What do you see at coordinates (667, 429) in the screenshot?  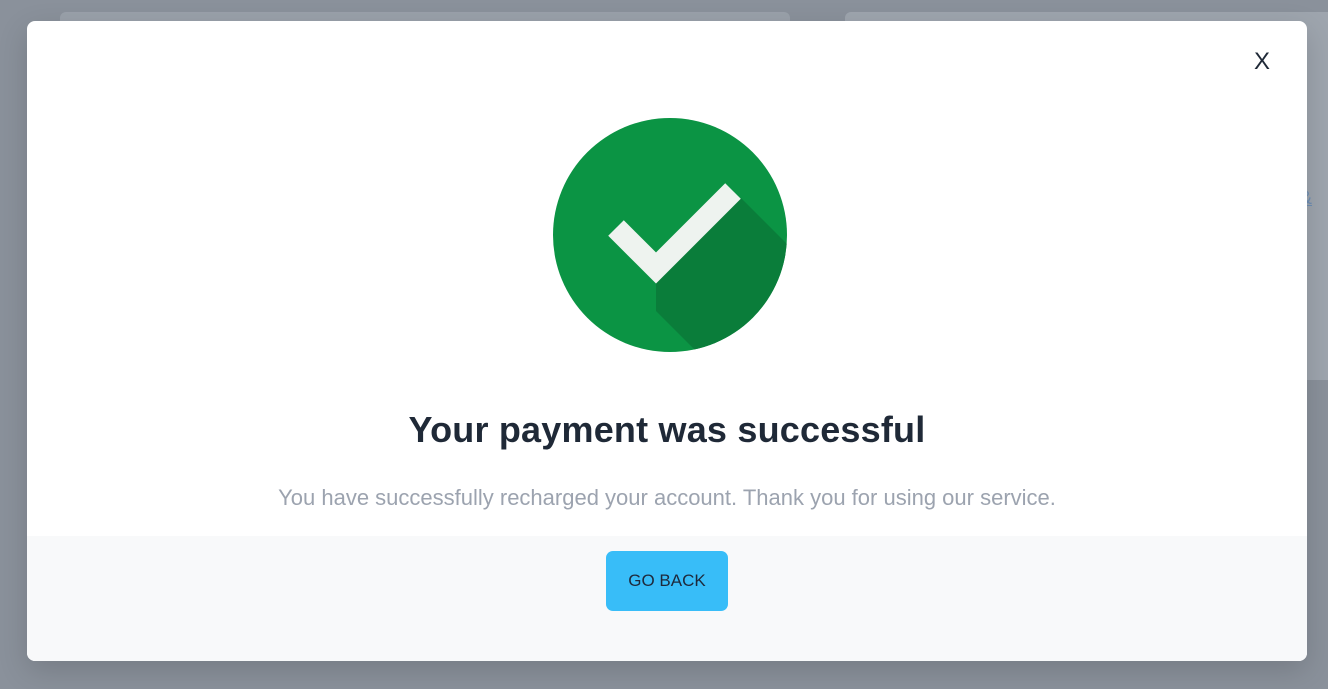 I see `success-title: Your payment was successful` at bounding box center [667, 429].